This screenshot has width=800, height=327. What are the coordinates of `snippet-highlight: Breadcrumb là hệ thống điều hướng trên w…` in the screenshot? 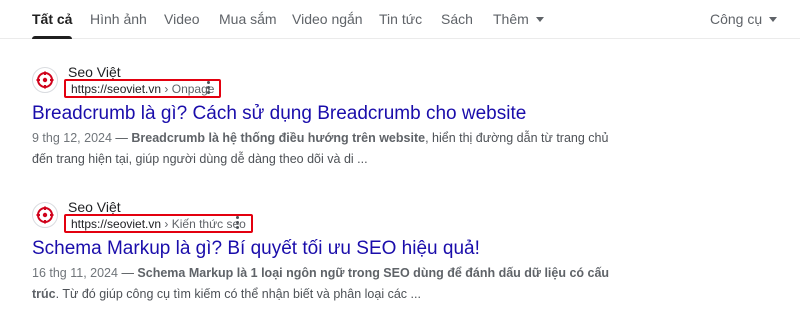 It's located at (278, 138).